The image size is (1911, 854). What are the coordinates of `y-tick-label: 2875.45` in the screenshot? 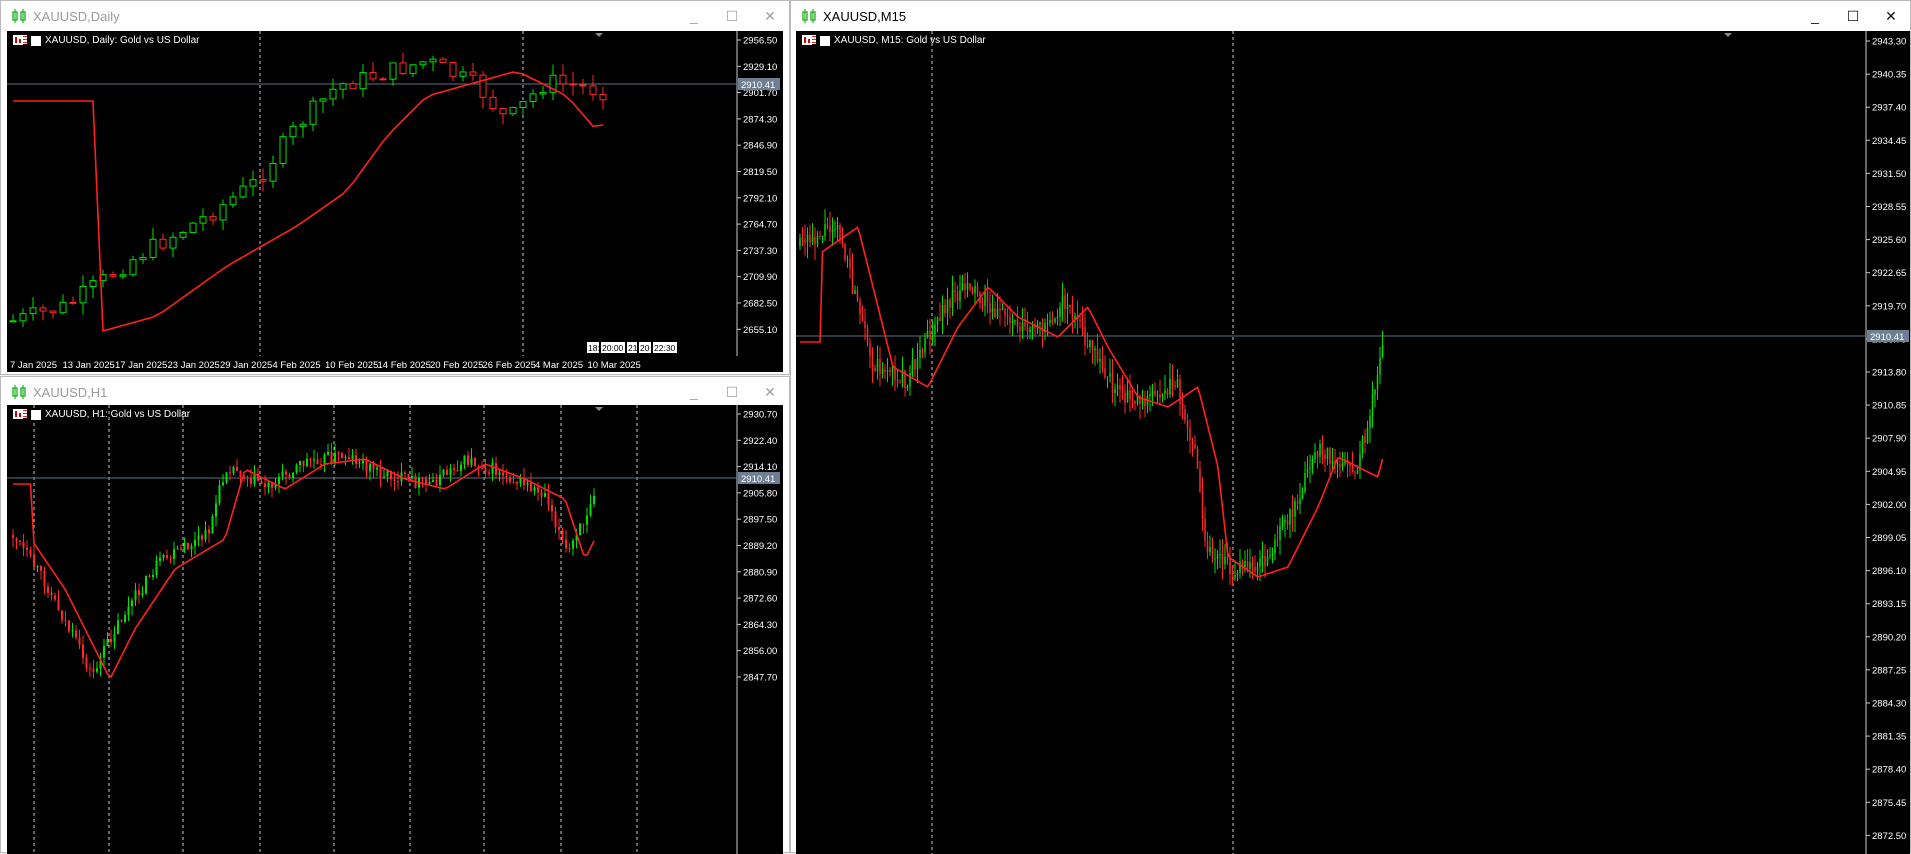 It's located at (1889, 803).